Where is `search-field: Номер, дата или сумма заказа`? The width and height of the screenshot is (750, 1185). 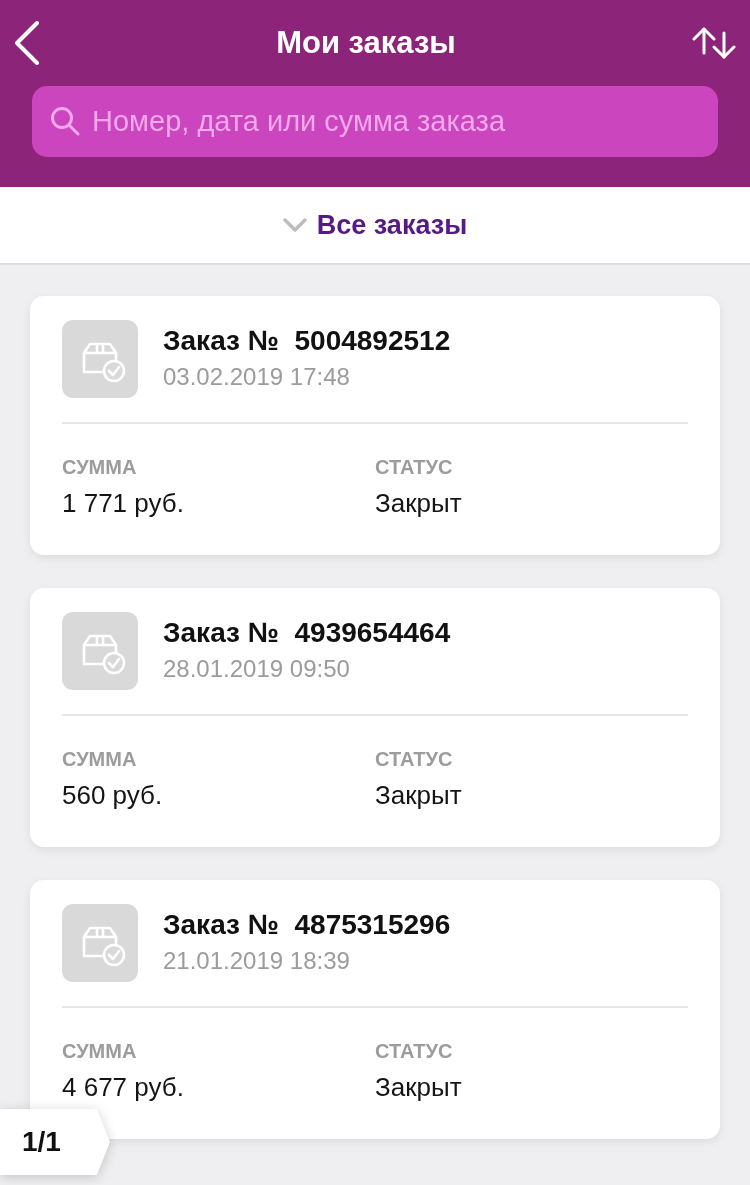
search-field: Номер, дата или сумма заказа is located at coordinates (375, 121).